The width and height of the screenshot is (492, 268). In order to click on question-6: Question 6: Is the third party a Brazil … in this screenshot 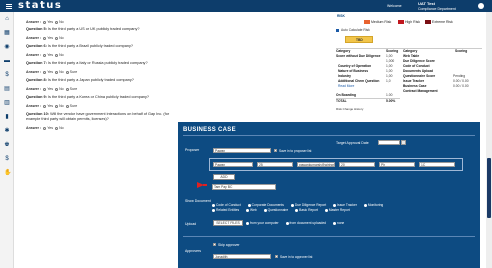, I will do `click(80, 46)`.